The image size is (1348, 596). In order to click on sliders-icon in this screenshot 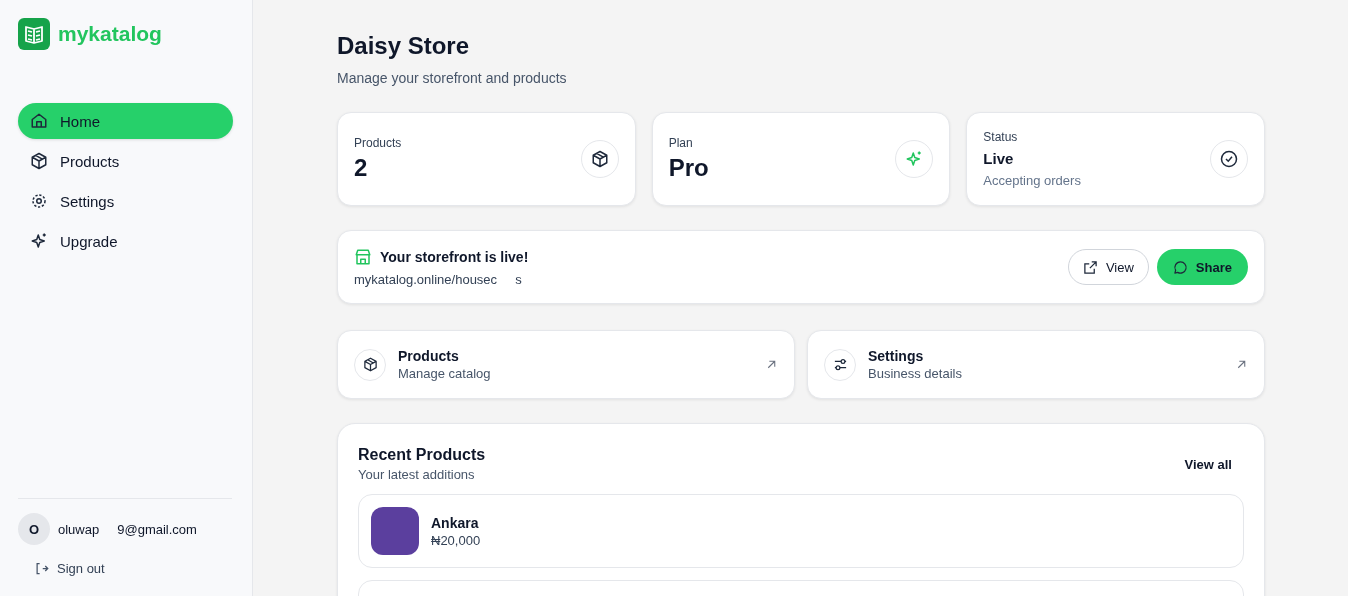, I will do `click(840, 364)`.